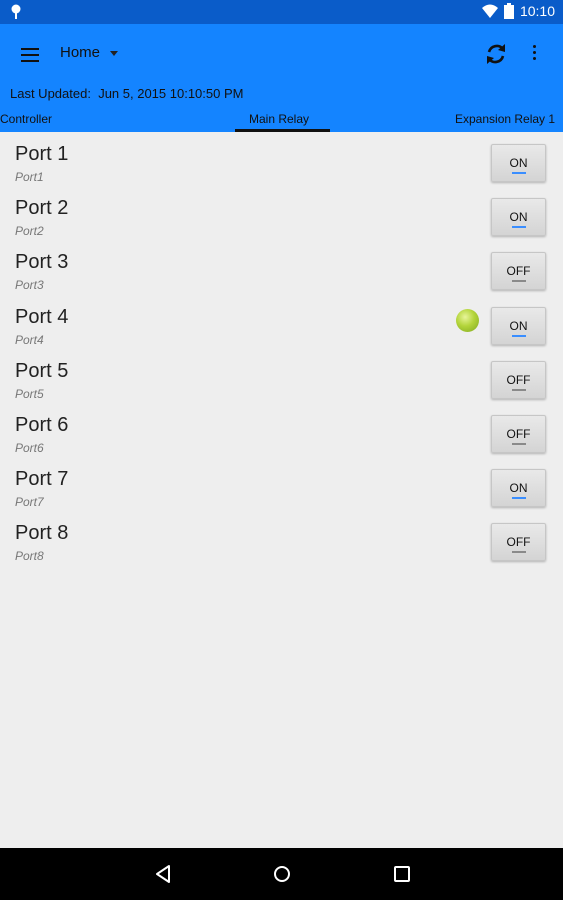  I want to click on port-row-8: Port 8 Port8 OFF, so click(281, 538).